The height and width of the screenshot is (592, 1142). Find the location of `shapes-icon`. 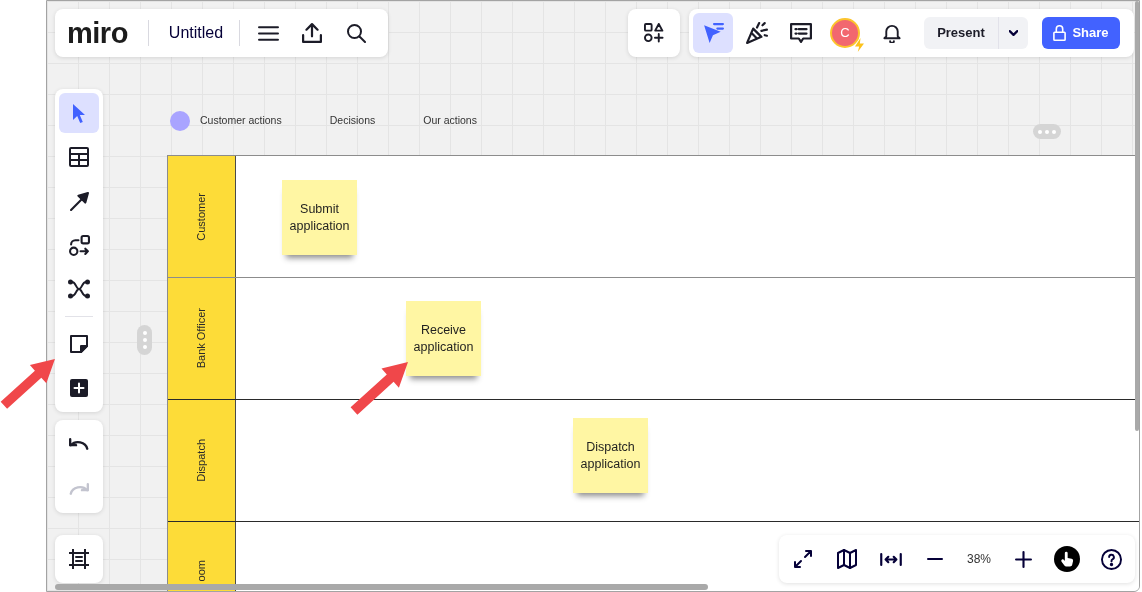

shapes-icon is located at coordinates (654, 33).